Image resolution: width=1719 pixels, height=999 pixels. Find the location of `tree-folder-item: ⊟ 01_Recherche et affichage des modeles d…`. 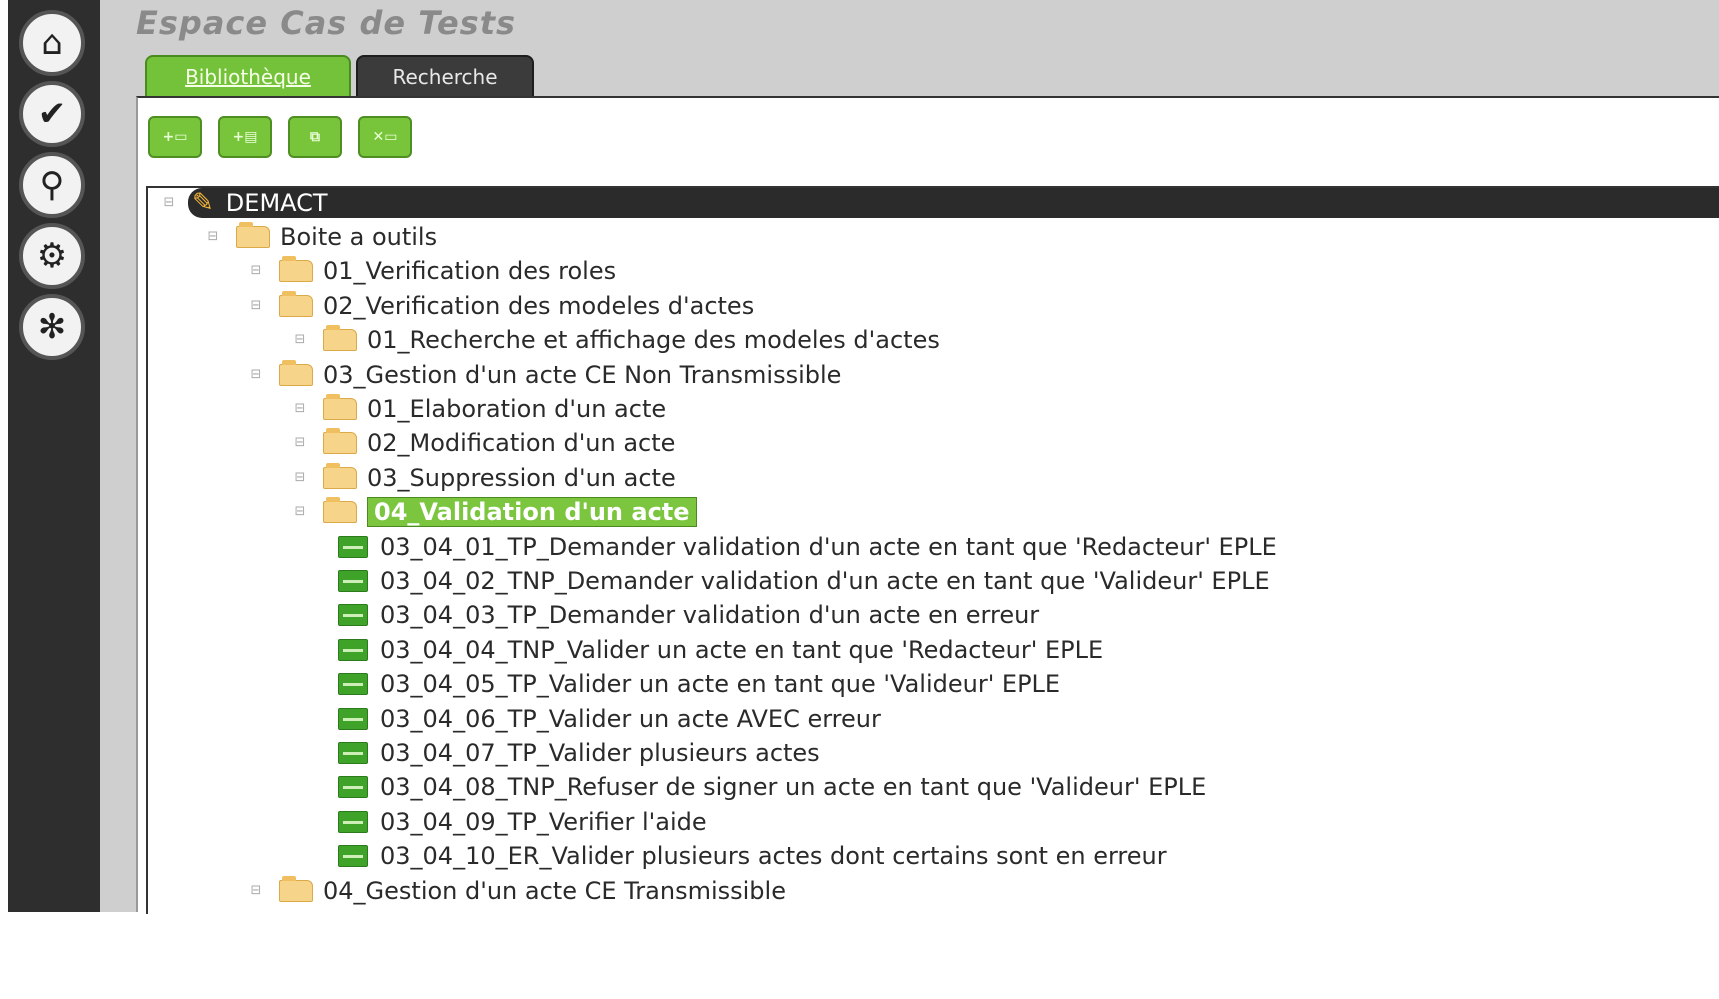

tree-folder-item: ⊟ 01_Recherche et affichage des modeles d… is located at coordinates (616, 340).